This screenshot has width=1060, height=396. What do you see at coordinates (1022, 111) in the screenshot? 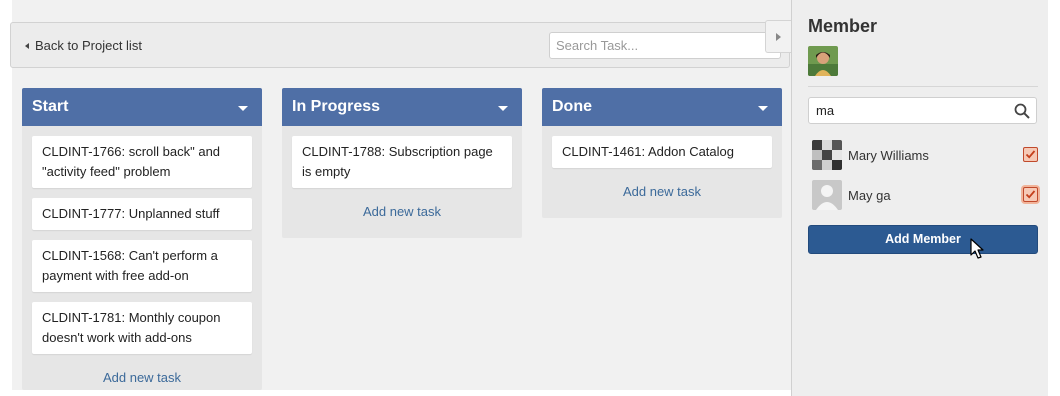
I see `search-icon` at bounding box center [1022, 111].